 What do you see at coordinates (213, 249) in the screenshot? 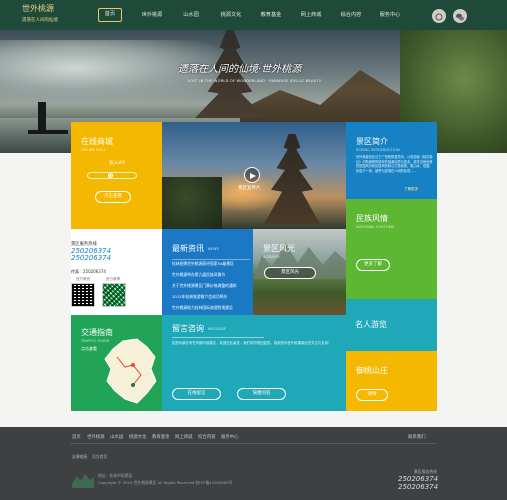
I see `news-subtitle: NEWS` at bounding box center [213, 249].